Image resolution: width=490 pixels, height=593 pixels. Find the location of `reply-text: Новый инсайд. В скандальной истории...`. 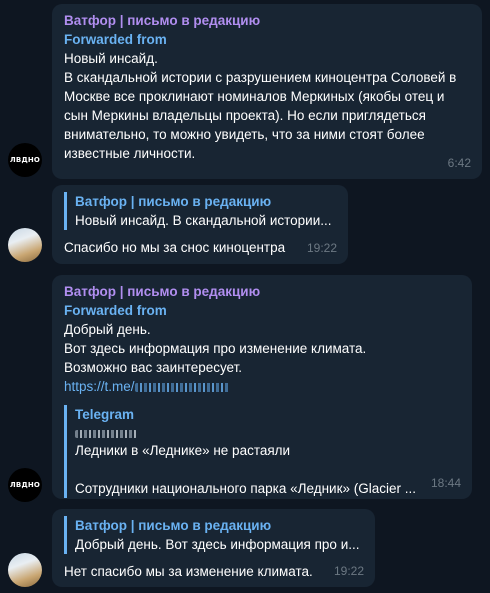

reply-text: Новый инсайд. В скандальной истории... is located at coordinates (203, 220).